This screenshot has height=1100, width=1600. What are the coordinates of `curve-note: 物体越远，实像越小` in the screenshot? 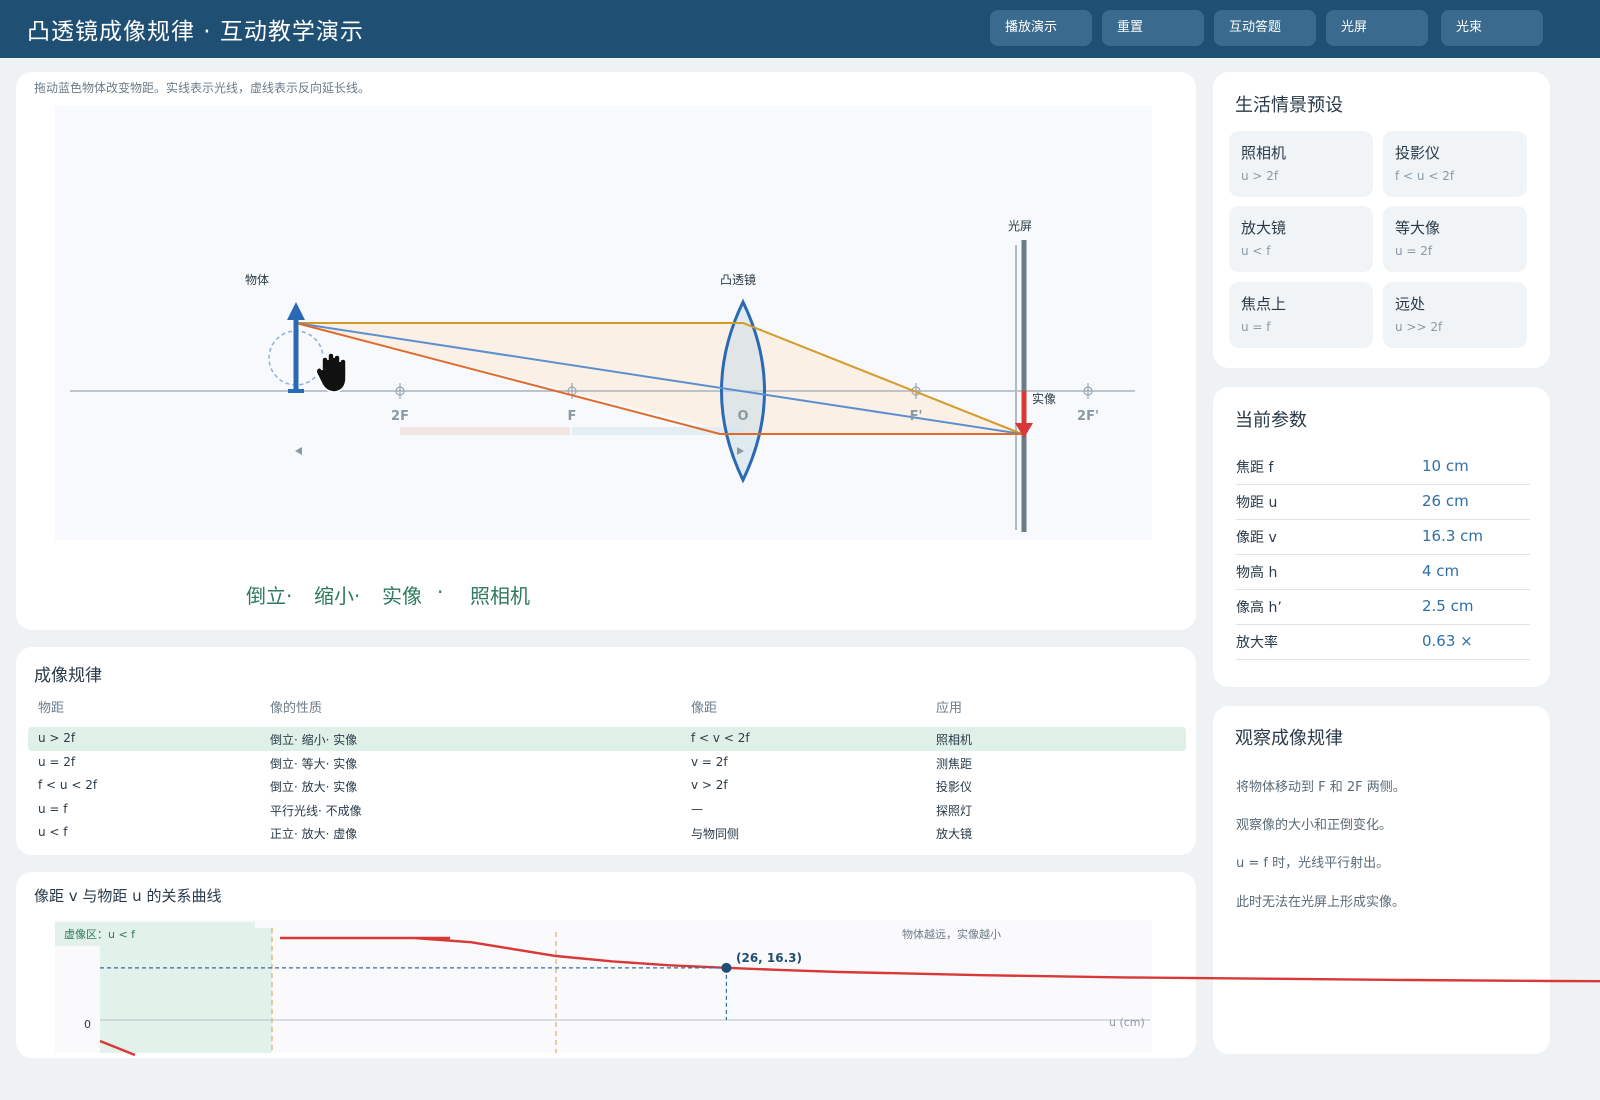 It's located at (951, 934).